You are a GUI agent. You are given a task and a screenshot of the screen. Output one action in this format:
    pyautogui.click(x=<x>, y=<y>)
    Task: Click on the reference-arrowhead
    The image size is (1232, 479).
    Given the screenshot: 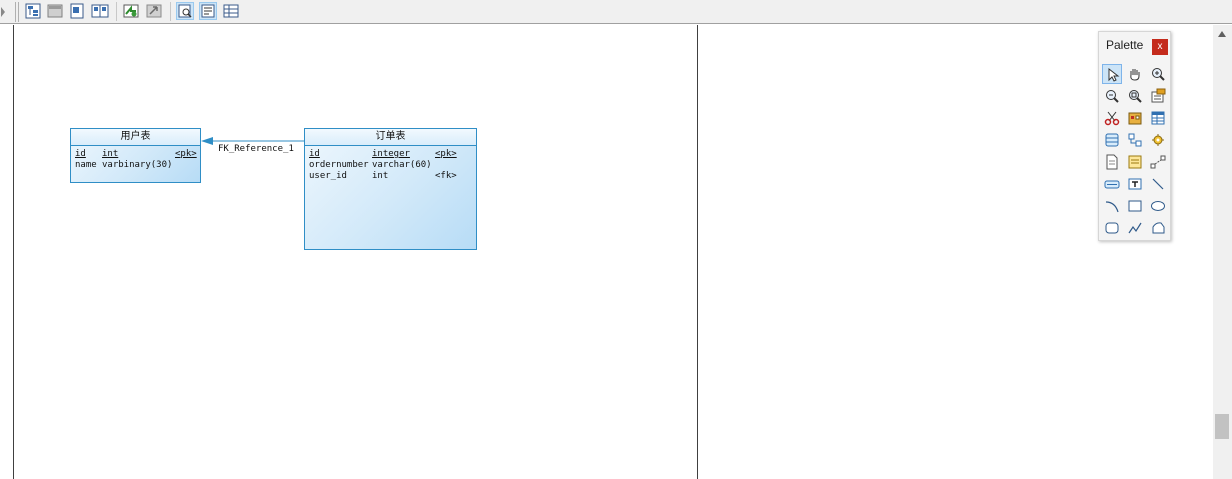 What is the action you would take?
    pyautogui.click(x=207, y=141)
    